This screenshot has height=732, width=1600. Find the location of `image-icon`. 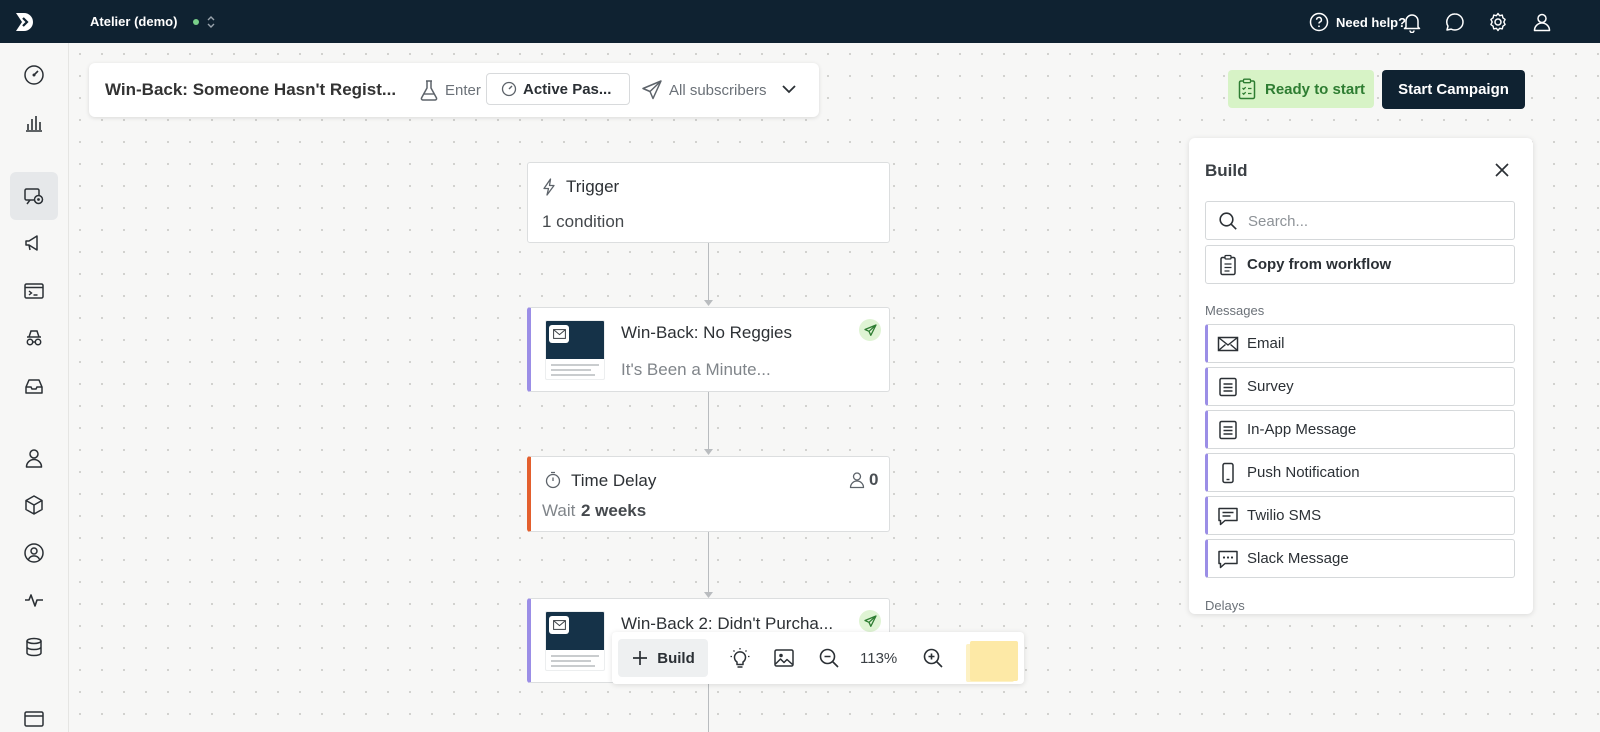

image-icon is located at coordinates (784, 658).